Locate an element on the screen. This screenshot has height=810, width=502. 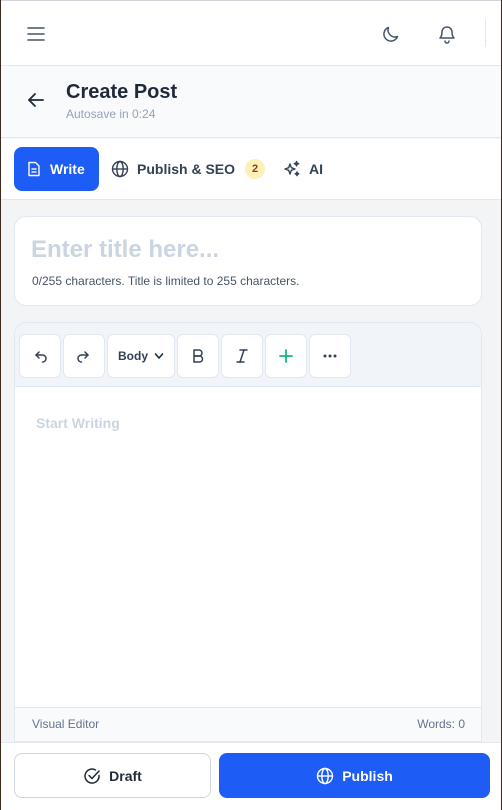
tab-write-label: Write is located at coordinates (67, 169).